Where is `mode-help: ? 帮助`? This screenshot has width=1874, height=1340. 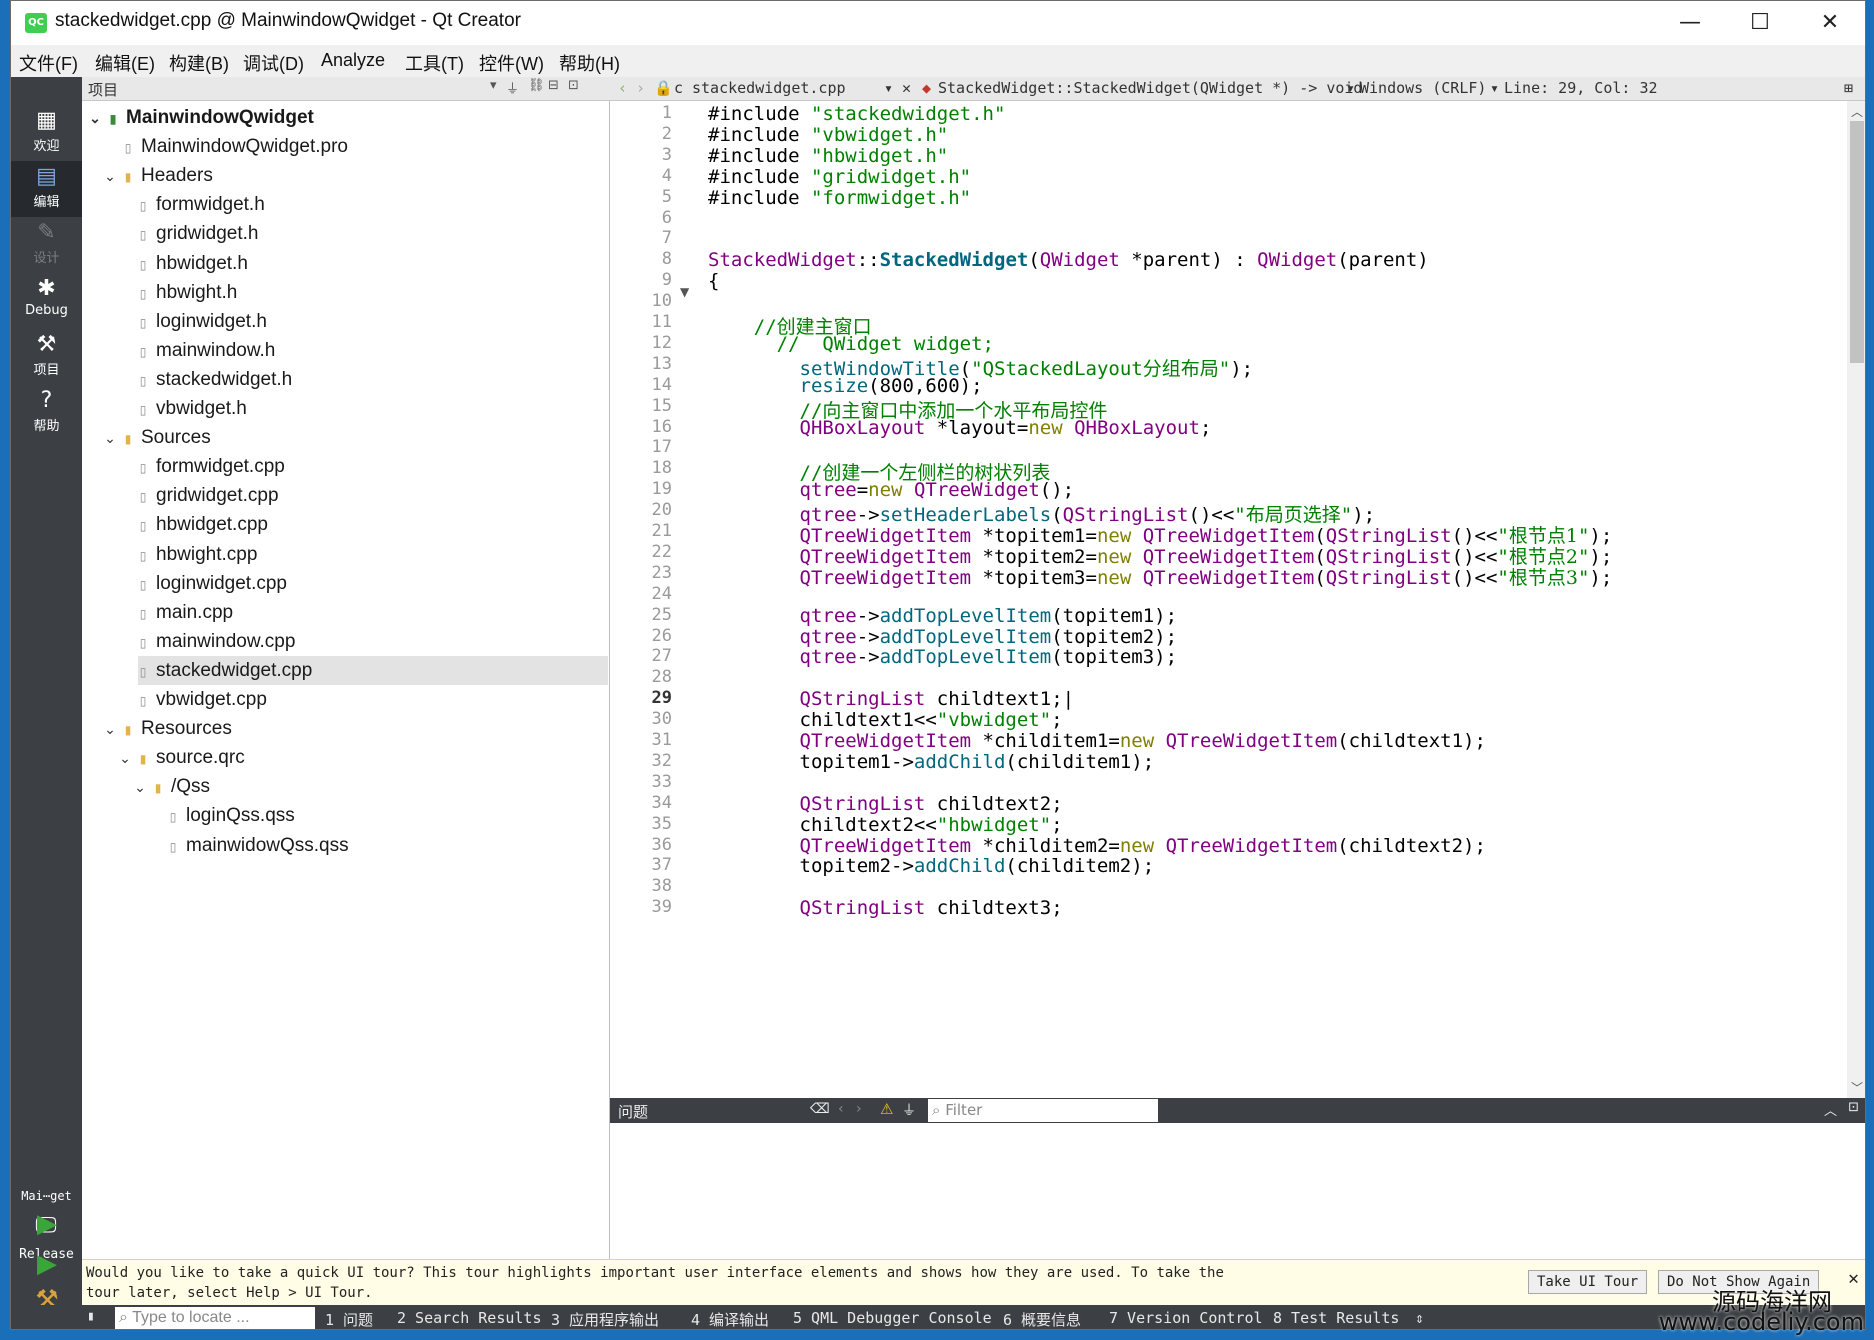 mode-help: ? 帮助 is located at coordinates (46, 413).